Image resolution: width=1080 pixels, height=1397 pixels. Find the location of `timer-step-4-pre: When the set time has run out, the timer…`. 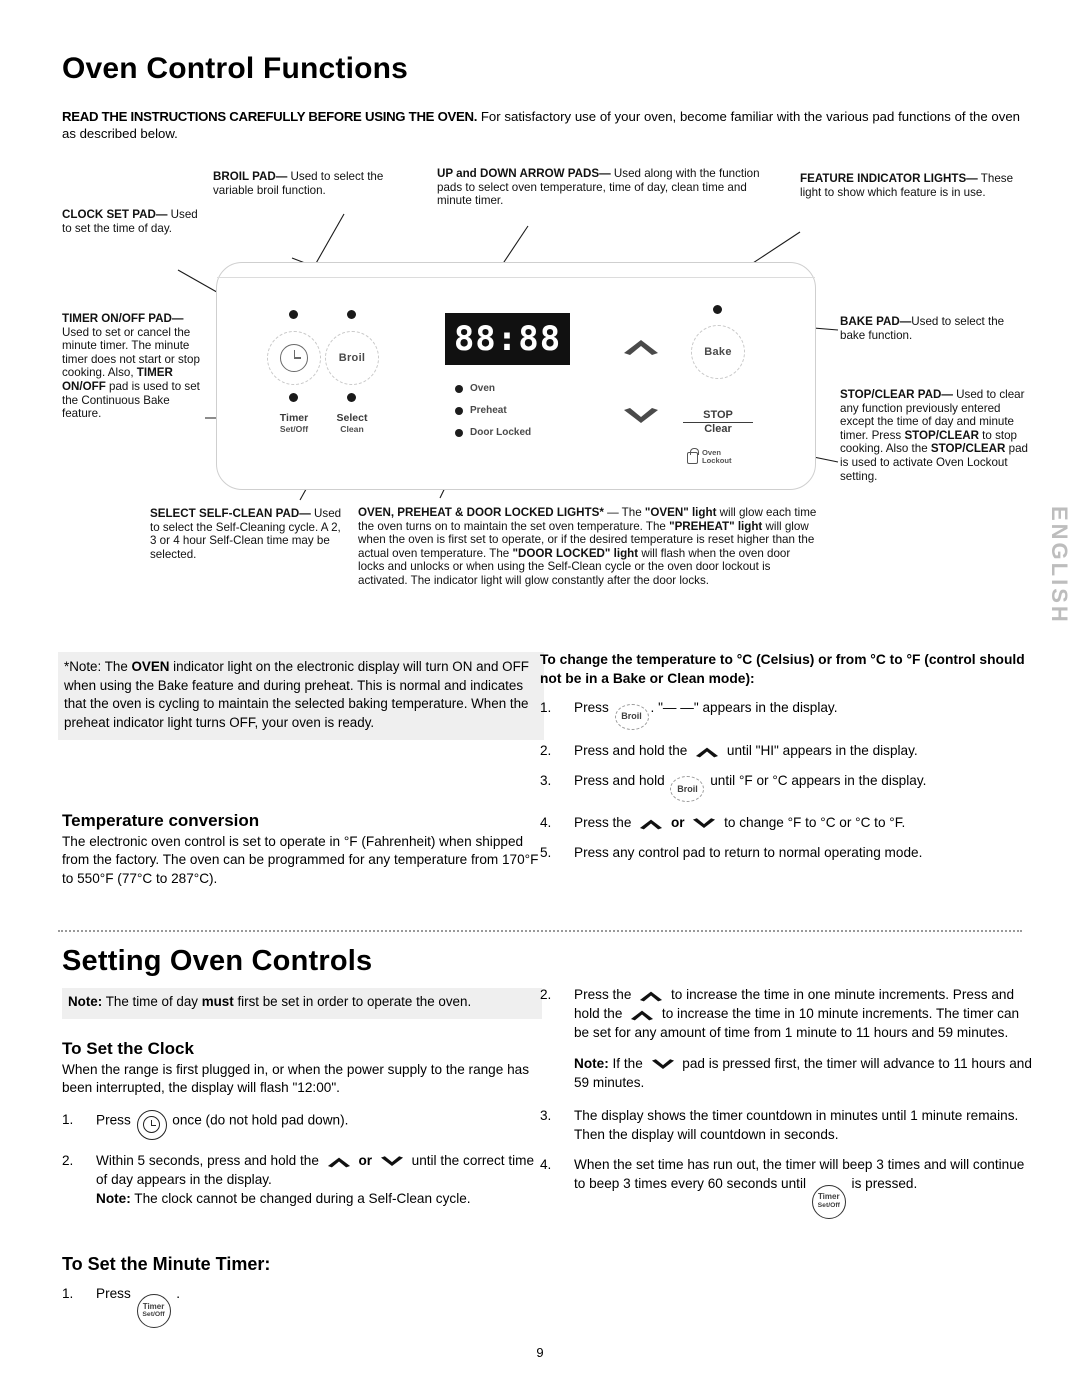

timer-step-4-pre: When the set time has run out, the timer… is located at coordinates (799, 1174).